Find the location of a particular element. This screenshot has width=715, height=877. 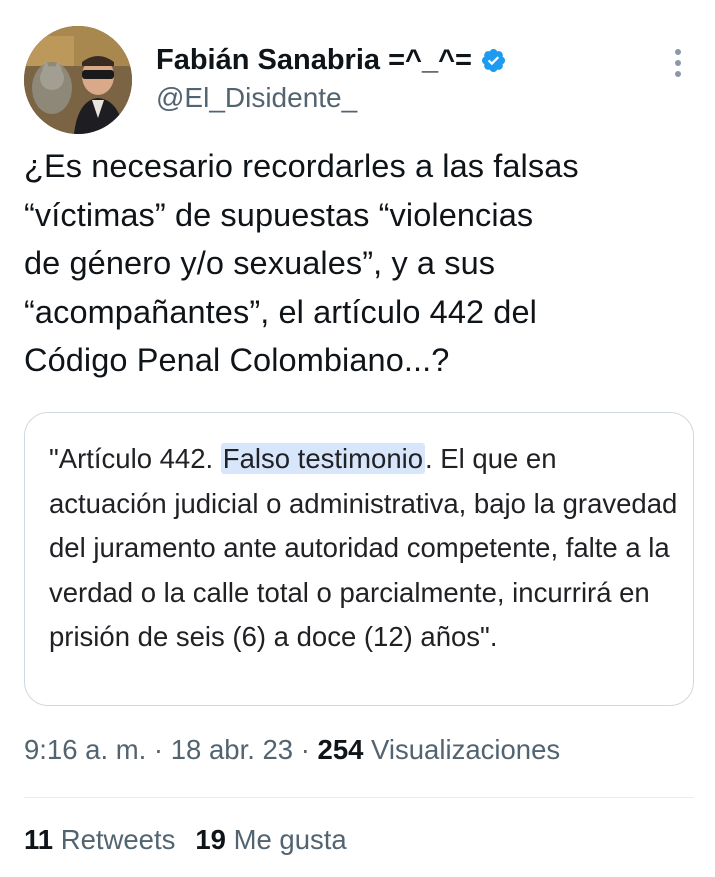

author-block: Fabián Sanabria =^_^= @El_Disidente_ is located at coordinates (331, 77).